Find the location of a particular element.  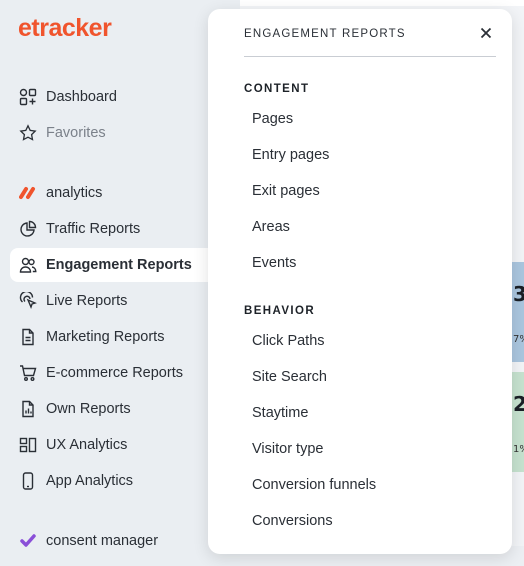

menu-item-conversion-funnels: Conversion funnels is located at coordinates (369, 485).